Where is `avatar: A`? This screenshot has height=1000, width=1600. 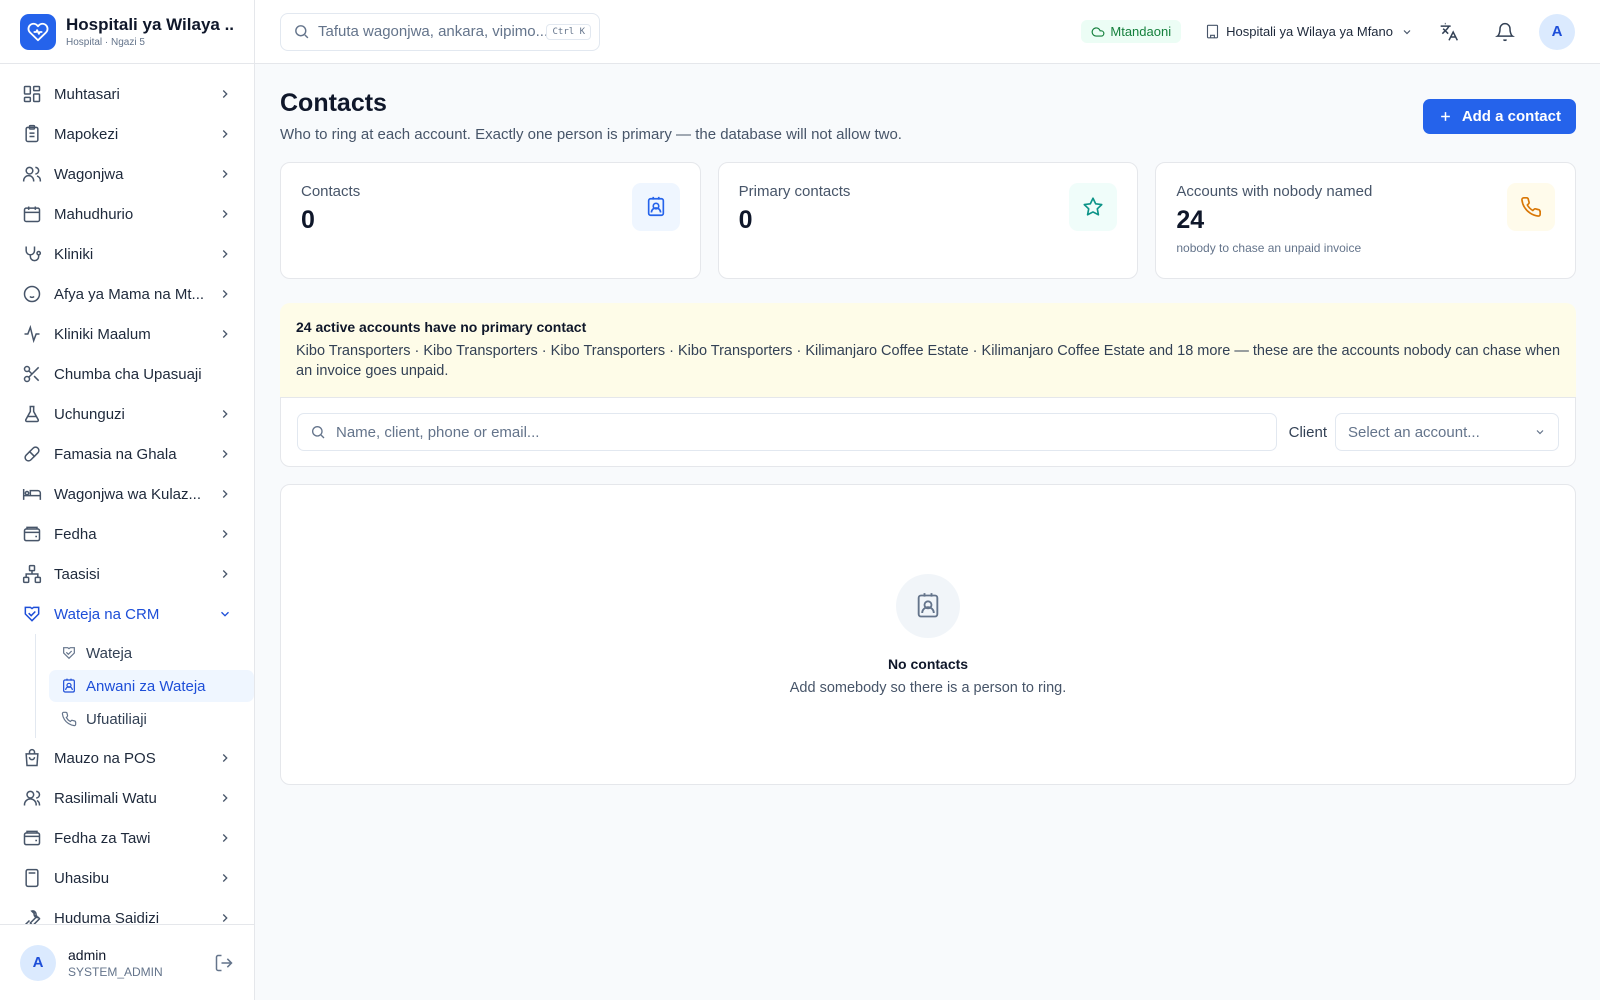 avatar: A is located at coordinates (38, 962).